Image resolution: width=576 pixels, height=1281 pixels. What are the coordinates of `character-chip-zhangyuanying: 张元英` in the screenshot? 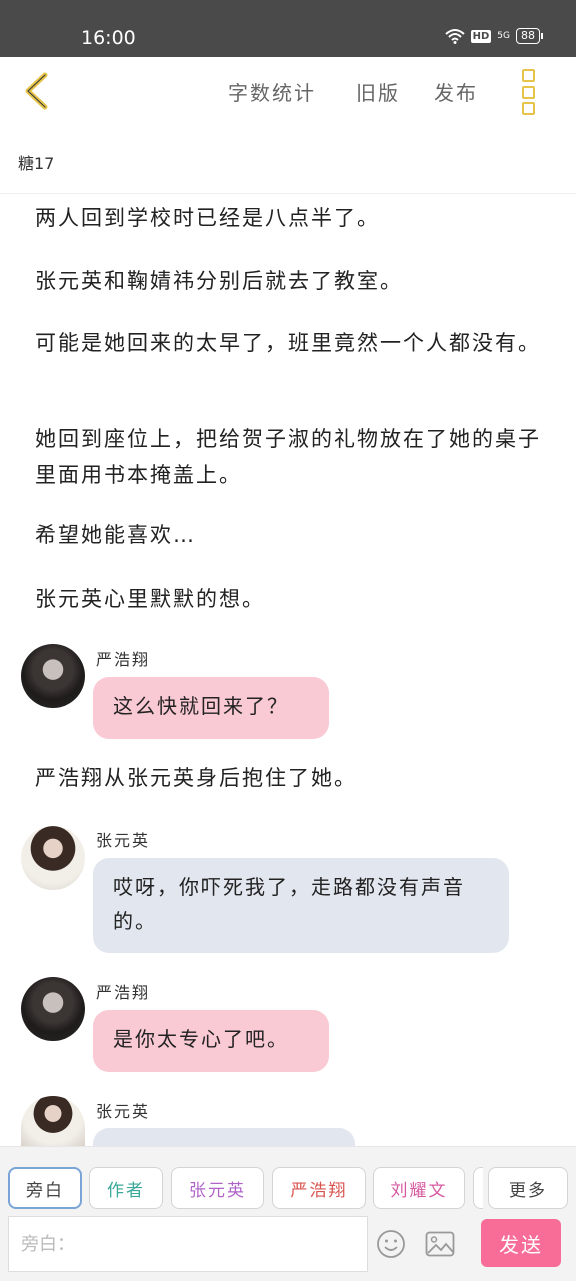 It's located at (217, 1188).